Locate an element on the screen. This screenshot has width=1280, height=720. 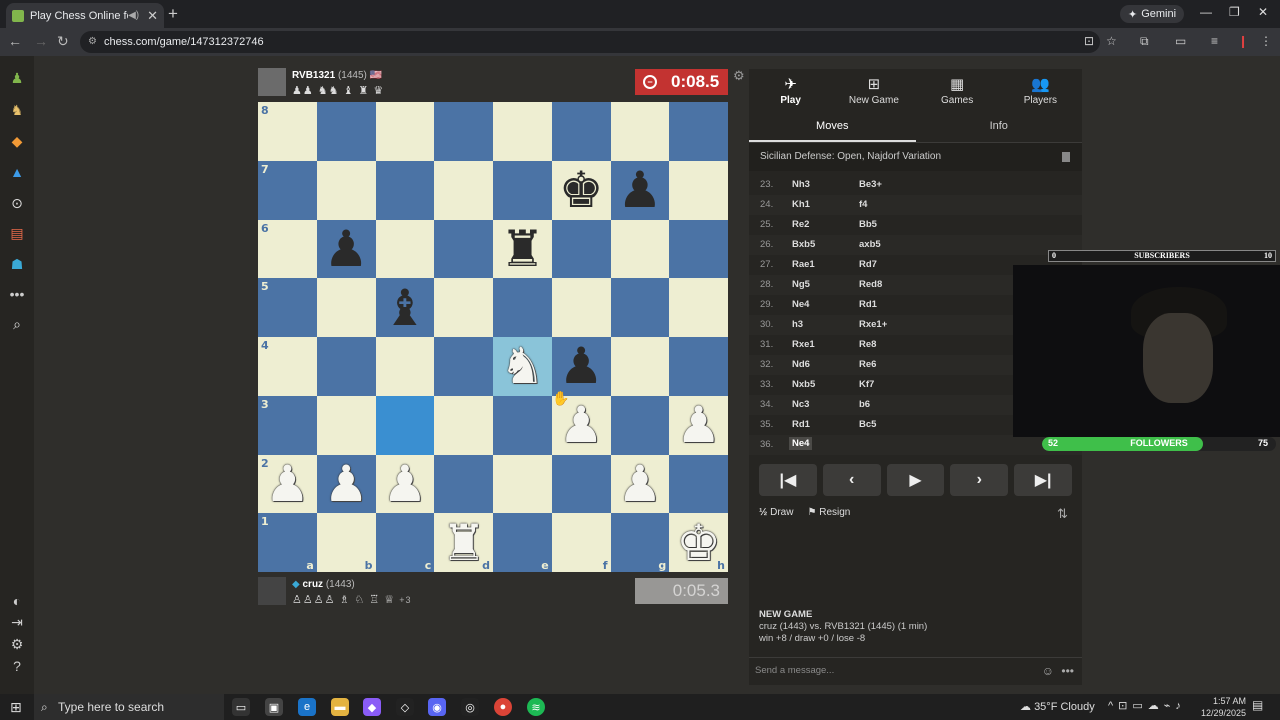
square-b5 is located at coordinates (346, 307).